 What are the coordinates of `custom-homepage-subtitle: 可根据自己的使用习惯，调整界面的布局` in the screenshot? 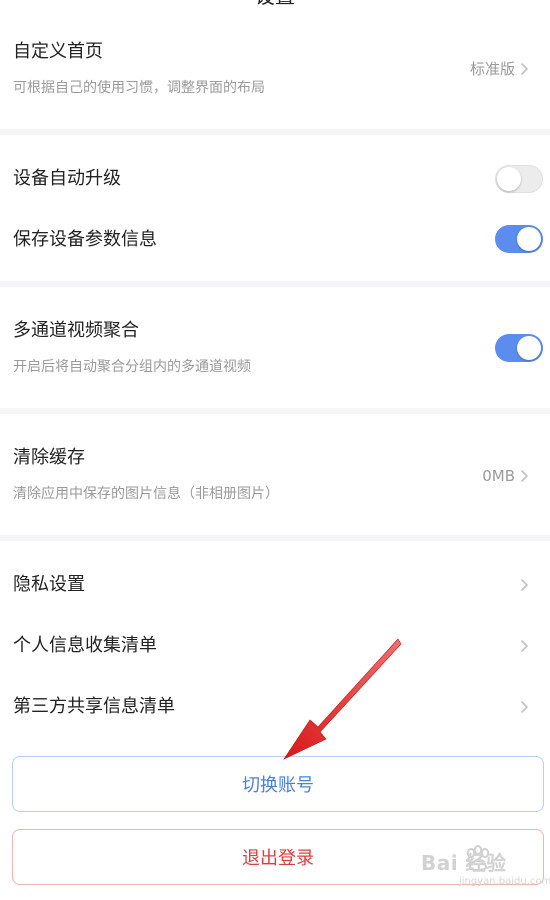 It's located at (139, 88).